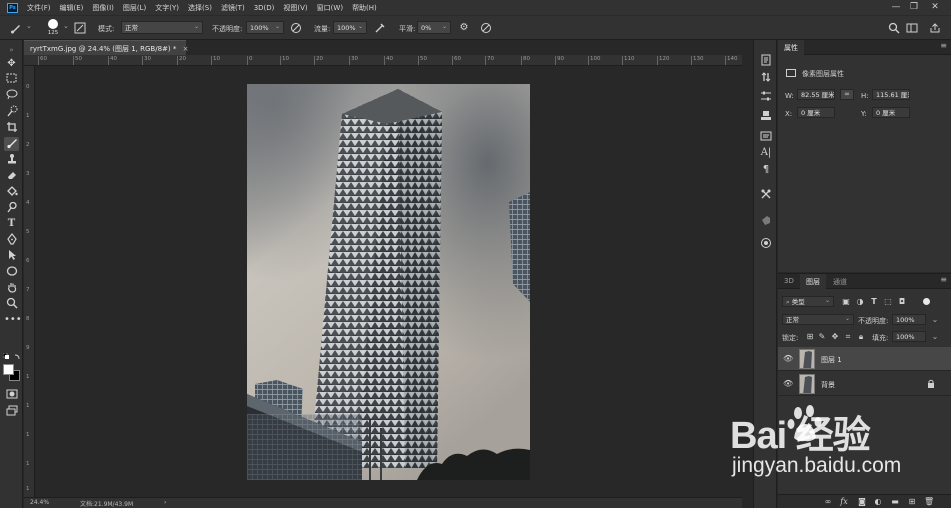  I want to click on fill-input: 100%, so click(909, 336).